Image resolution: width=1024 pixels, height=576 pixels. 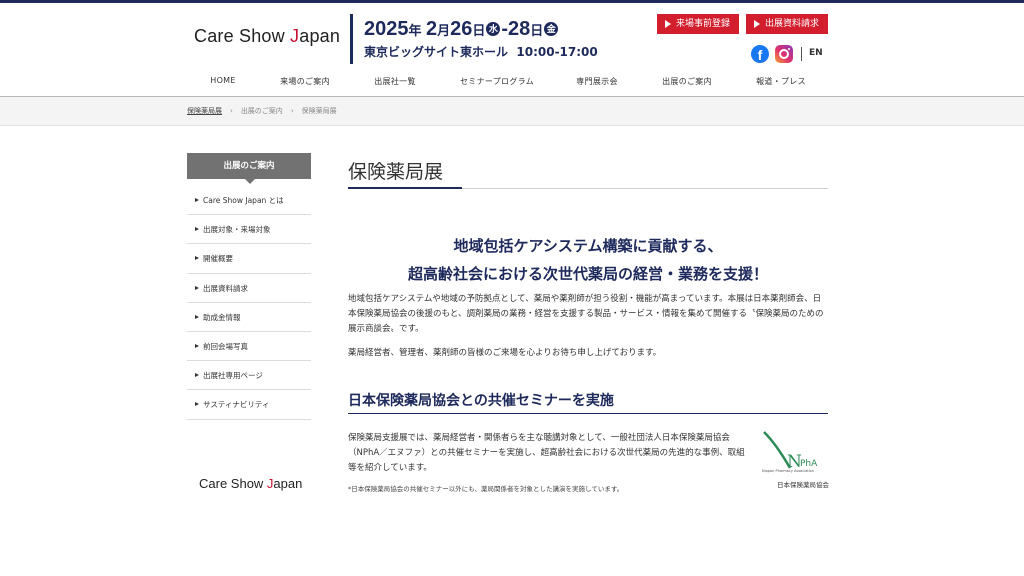 What do you see at coordinates (249, 259) in the screenshot?
I see `sidebar-item-overview: 開催概要` at bounding box center [249, 259].